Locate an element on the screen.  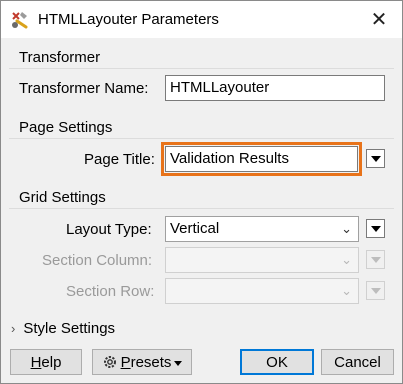
help-mnemonic: H is located at coordinates (36, 362).